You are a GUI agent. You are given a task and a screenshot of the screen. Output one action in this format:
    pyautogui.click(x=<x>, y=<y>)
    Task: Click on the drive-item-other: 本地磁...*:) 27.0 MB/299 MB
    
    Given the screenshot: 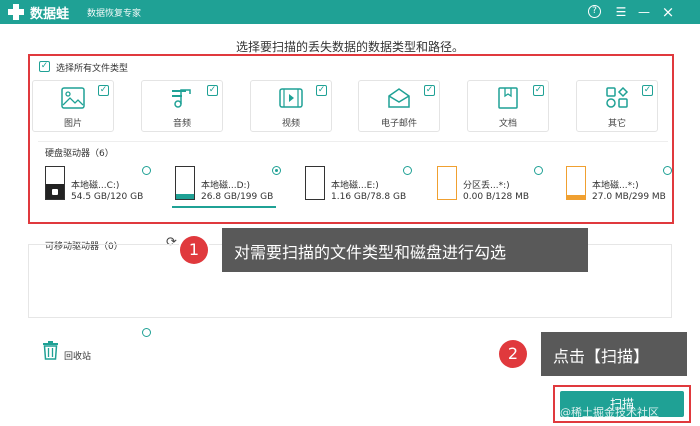 What is the action you would take?
    pyautogui.click(x=630, y=186)
    